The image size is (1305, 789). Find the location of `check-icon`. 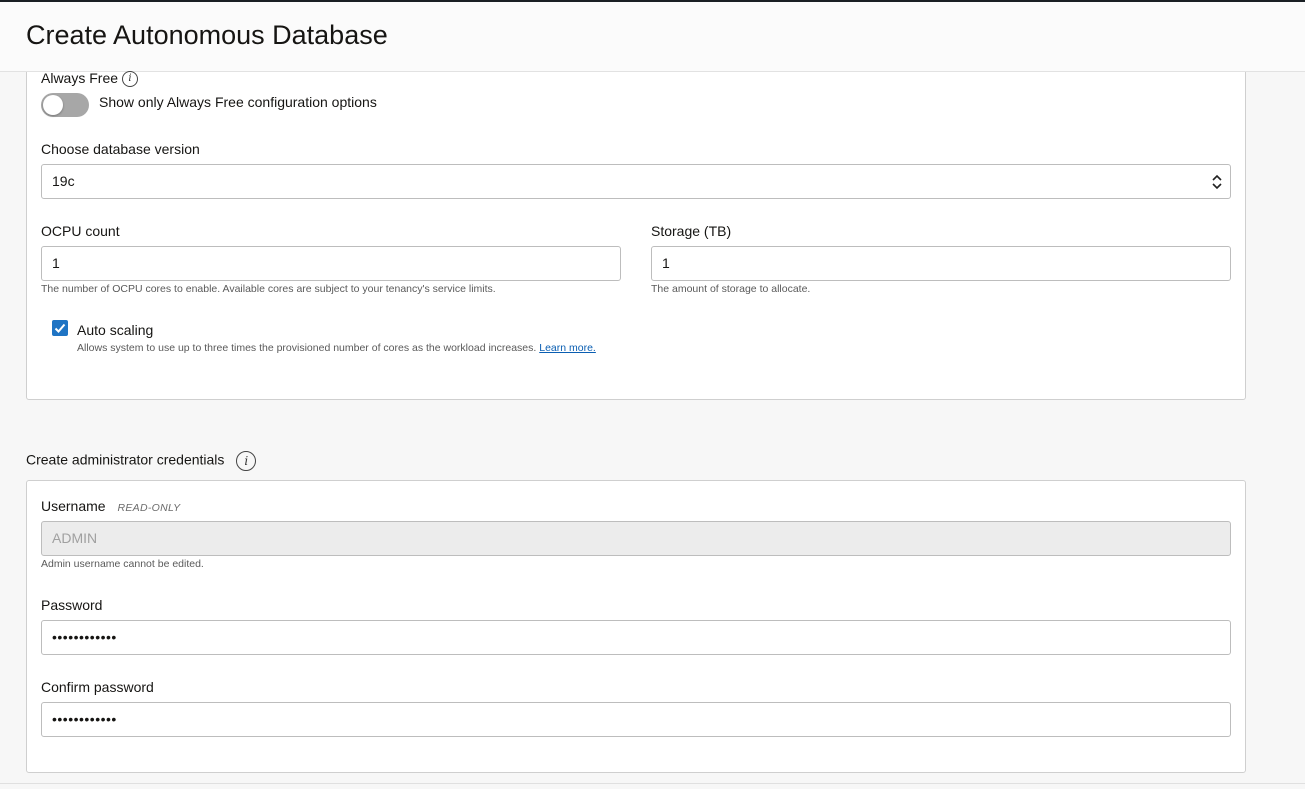

check-icon is located at coordinates (60, 328).